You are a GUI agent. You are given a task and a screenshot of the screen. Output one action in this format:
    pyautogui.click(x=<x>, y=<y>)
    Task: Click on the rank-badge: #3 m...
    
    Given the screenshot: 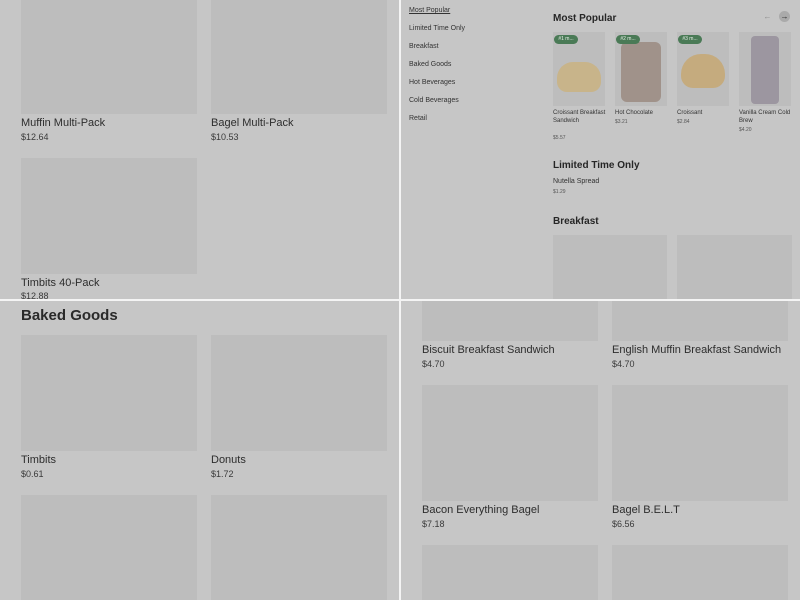 What is the action you would take?
    pyautogui.click(x=690, y=39)
    